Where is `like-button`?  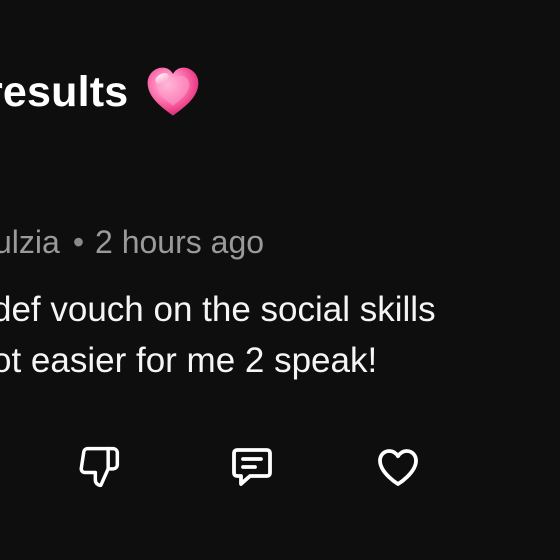
like-button is located at coordinates (398, 467).